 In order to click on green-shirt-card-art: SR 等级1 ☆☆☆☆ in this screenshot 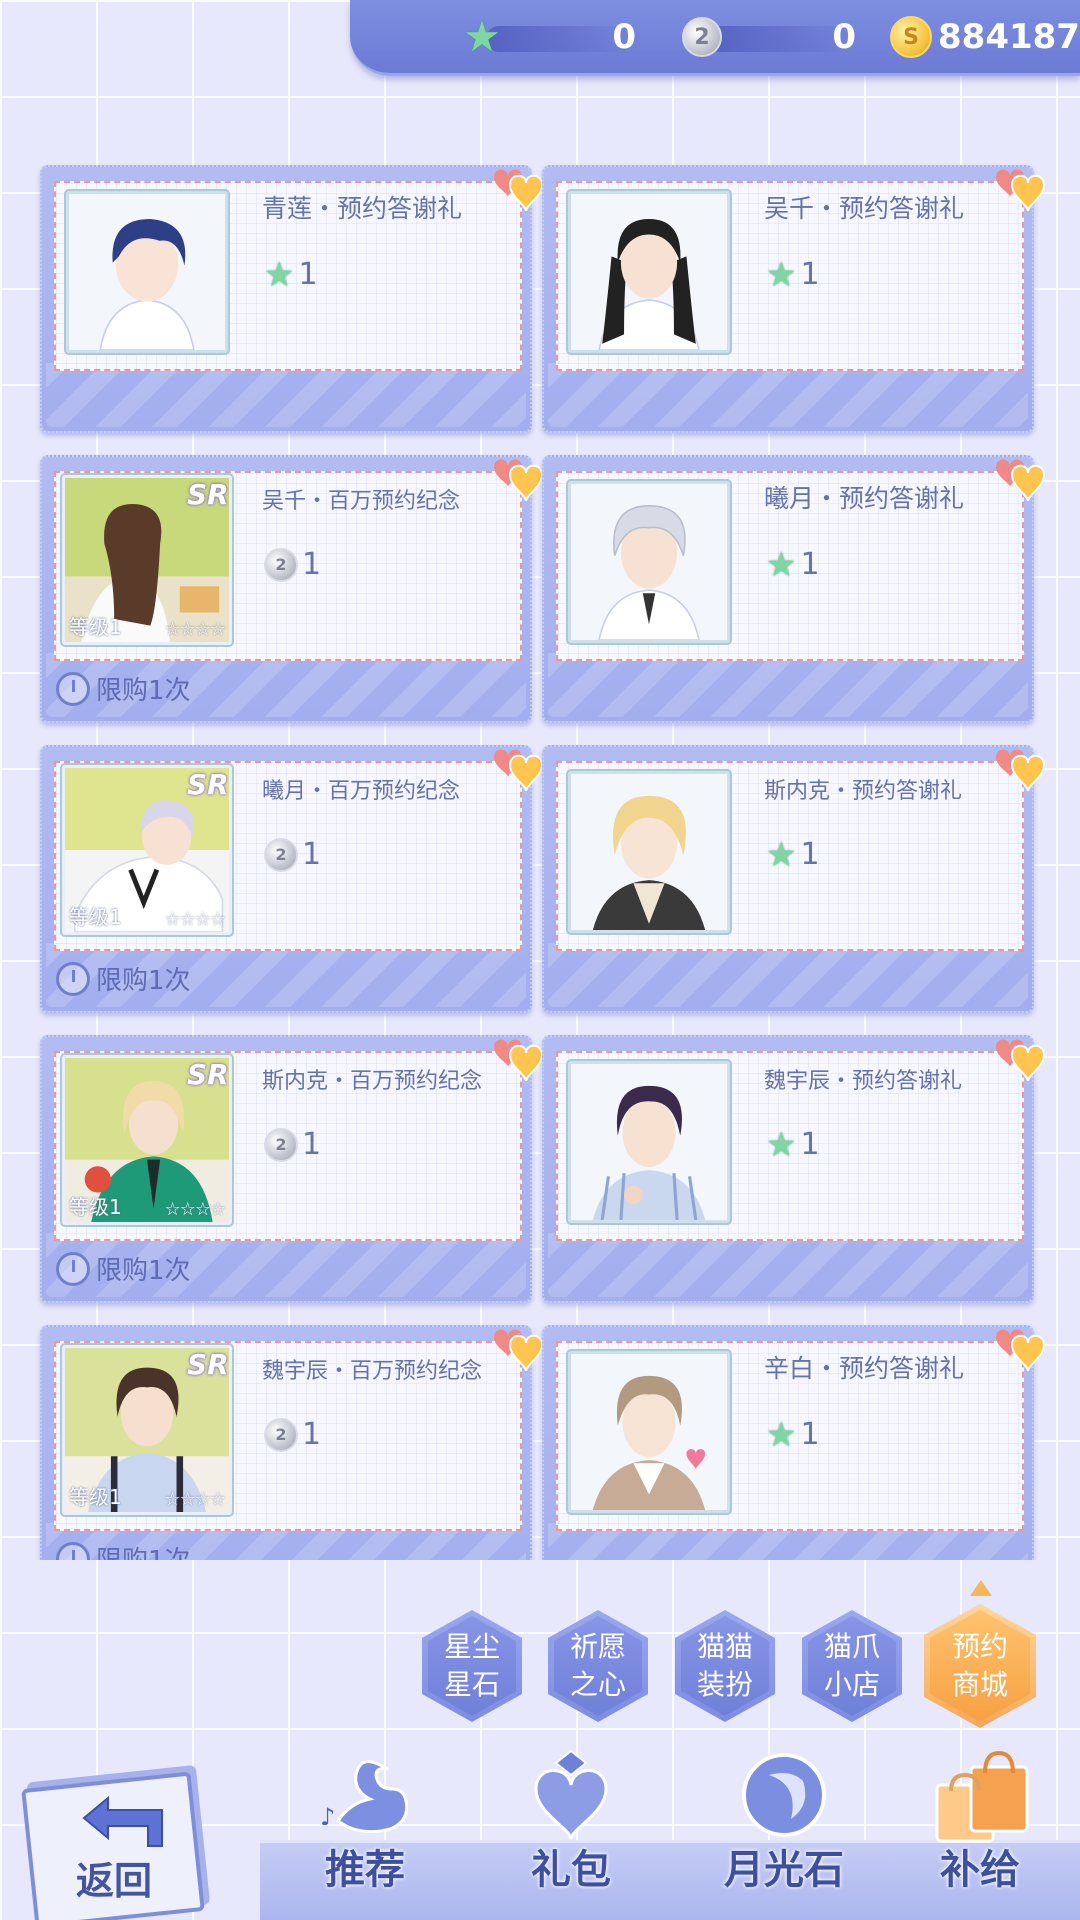, I will do `click(147, 1140)`.